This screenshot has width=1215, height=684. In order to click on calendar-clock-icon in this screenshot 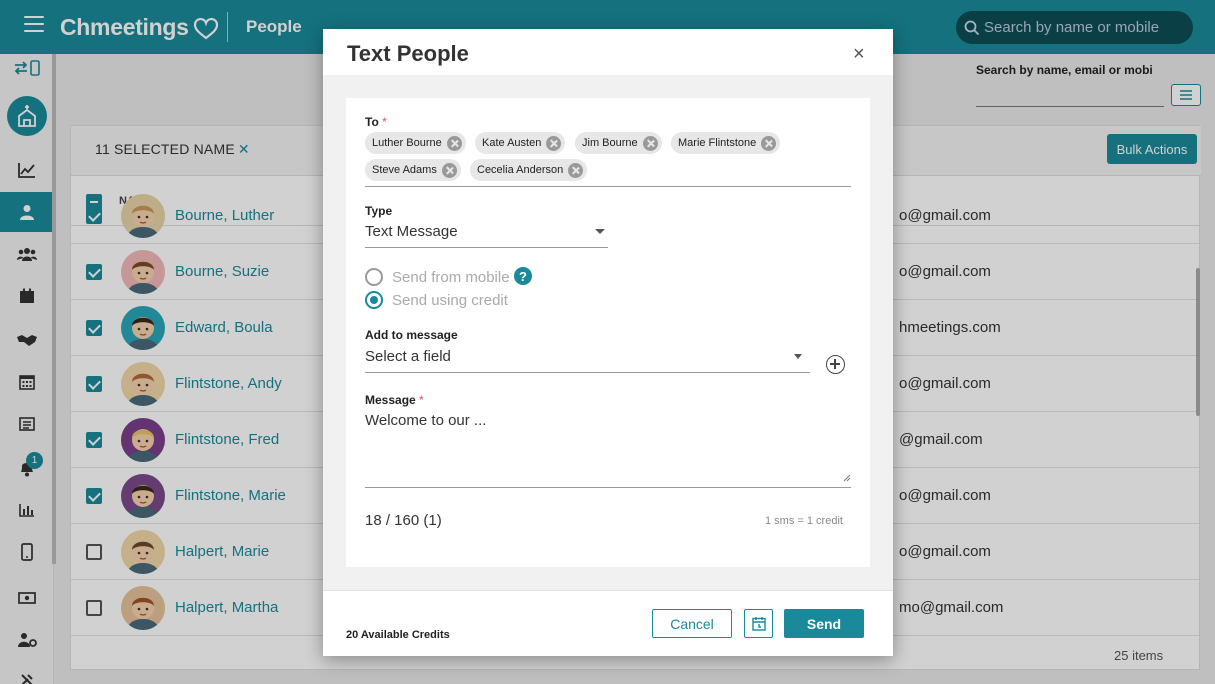, I will do `click(758, 624)`.